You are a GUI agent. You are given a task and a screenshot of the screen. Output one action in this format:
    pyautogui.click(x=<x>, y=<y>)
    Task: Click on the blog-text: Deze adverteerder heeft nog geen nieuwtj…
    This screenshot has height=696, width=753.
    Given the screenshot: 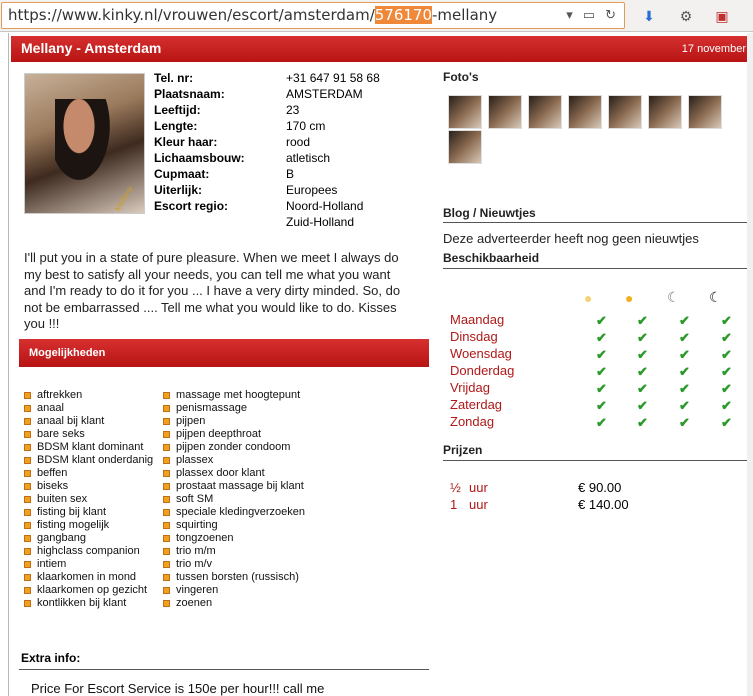 What is the action you would take?
    pyautogui.click(x=571, y=238)
    